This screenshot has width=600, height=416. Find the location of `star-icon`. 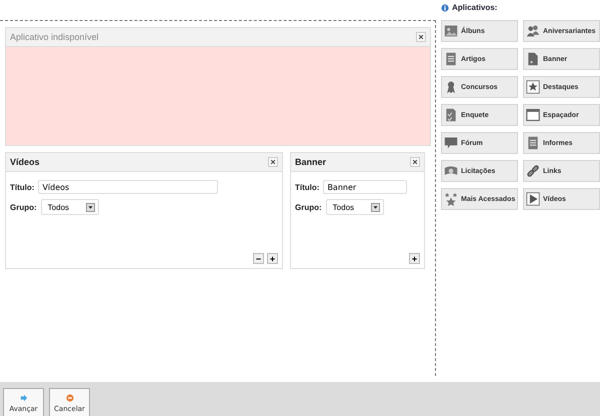

star-icon is located at coordinates (533, 87).